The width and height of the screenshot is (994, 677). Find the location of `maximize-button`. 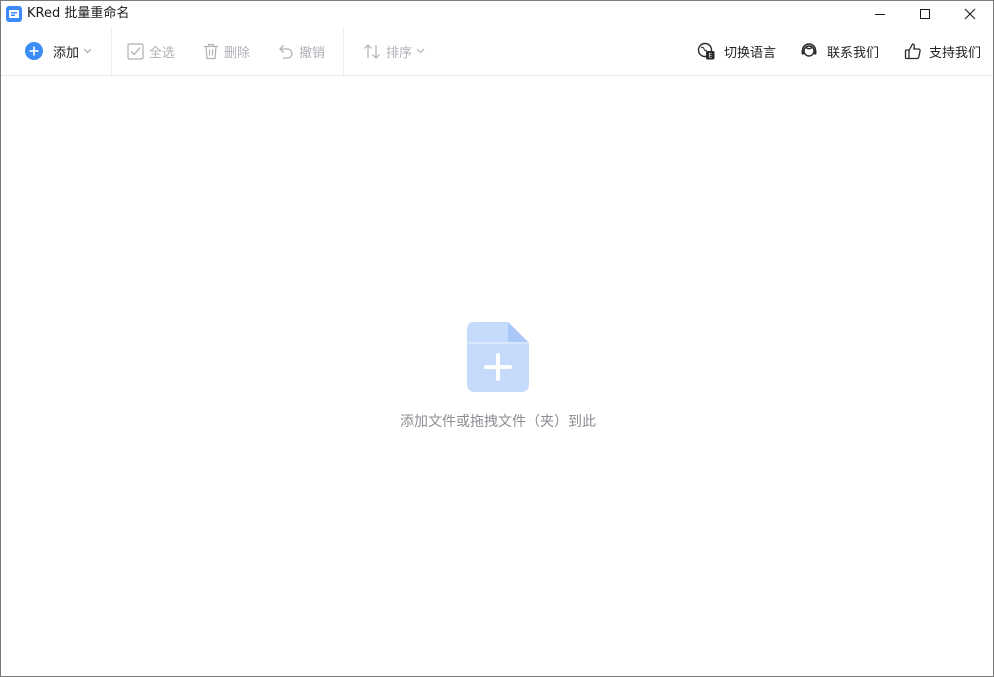

maximize-button is located at coordinates (925, 14).